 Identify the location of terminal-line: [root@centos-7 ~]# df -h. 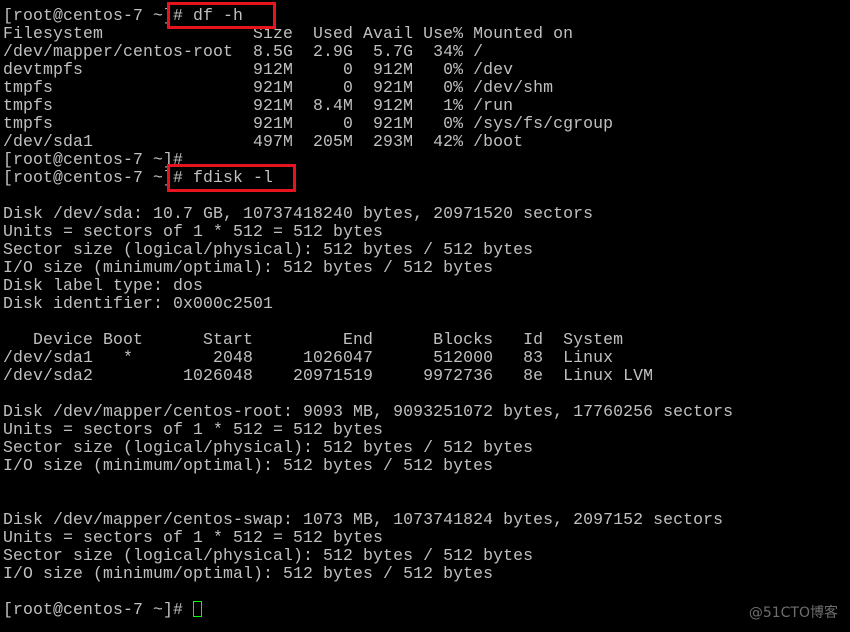
(123, 15).